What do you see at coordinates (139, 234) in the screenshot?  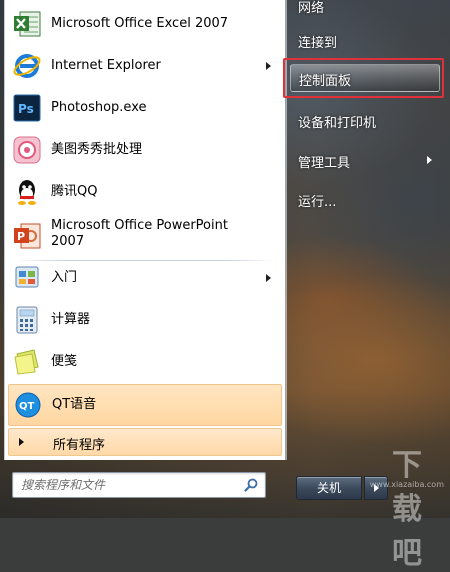 I see `program-label: Microsoft Office PowerPoint 2007` at bounding box center [139, 234].